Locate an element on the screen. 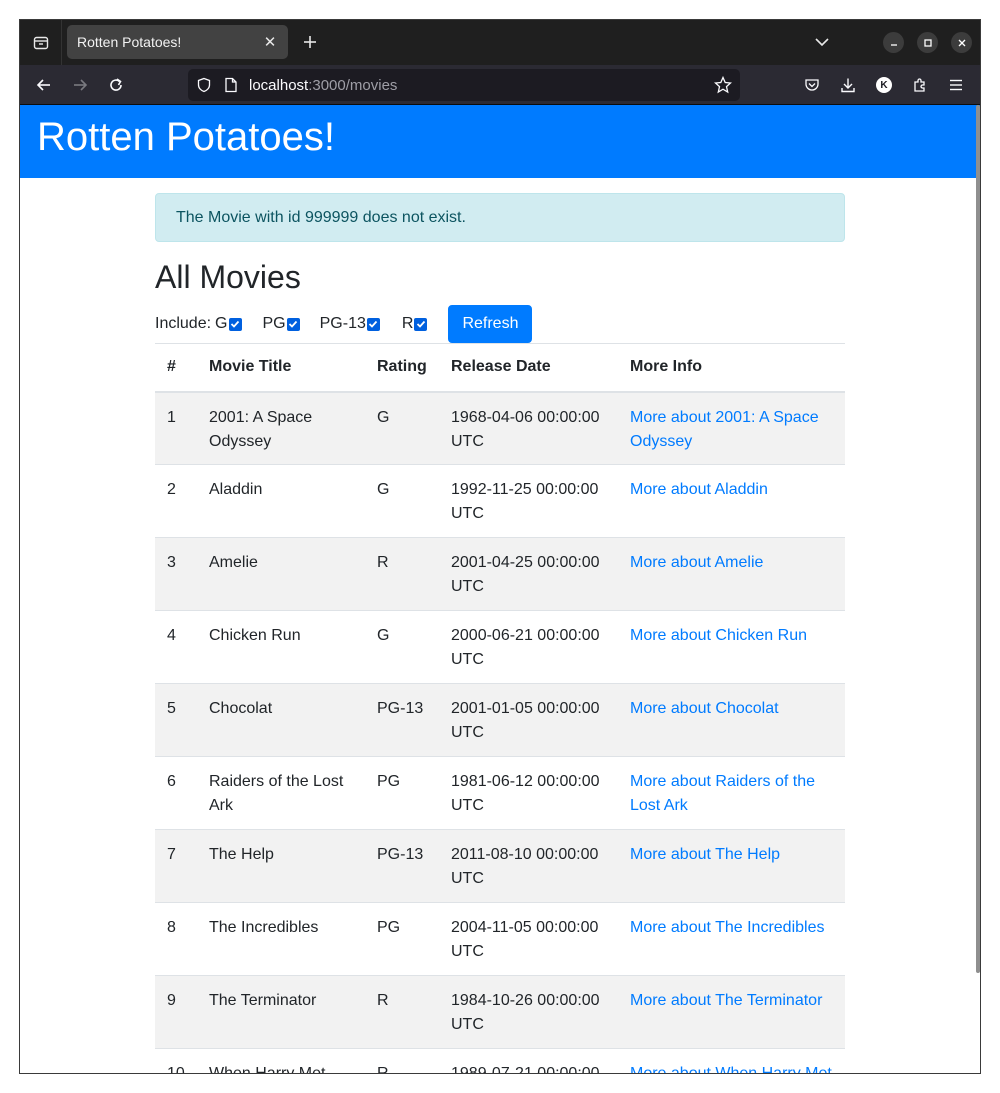 The height and width of the screenshot is (1093, 1000). extensions-button is located at coordinates (920, 85).